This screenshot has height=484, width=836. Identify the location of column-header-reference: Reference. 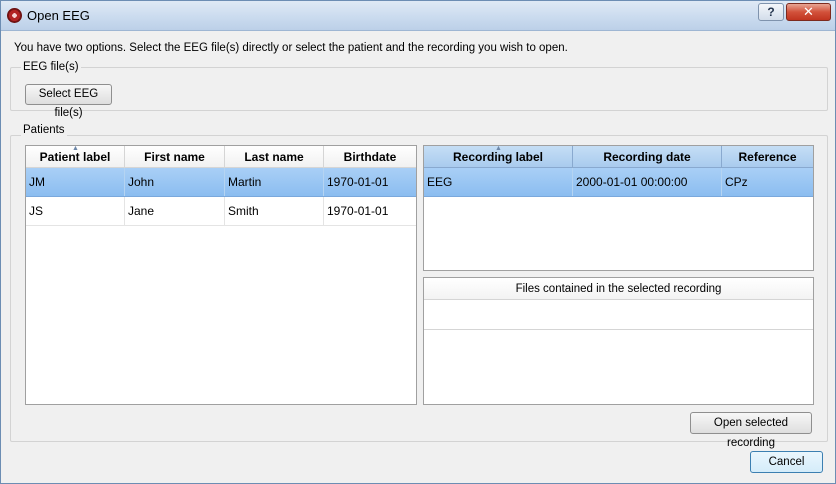
(767, 156).